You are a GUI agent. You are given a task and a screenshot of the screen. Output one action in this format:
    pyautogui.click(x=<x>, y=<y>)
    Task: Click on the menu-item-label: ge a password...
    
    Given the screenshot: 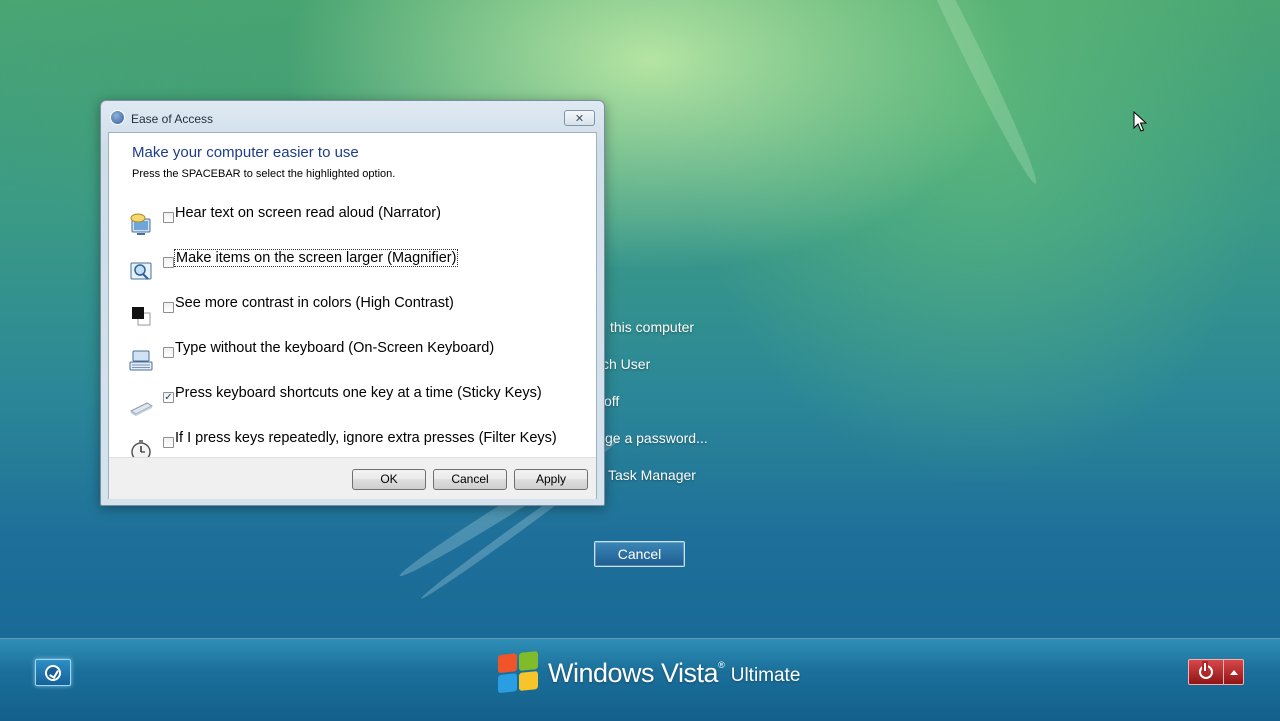 What is the action you would take?
    pyautogui.click(x=656, y=438)
    